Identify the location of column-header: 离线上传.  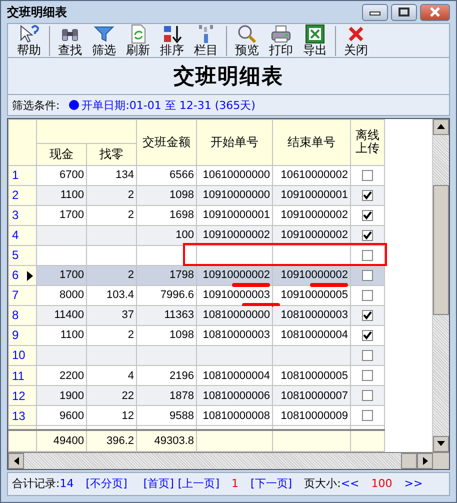
(367, 142).